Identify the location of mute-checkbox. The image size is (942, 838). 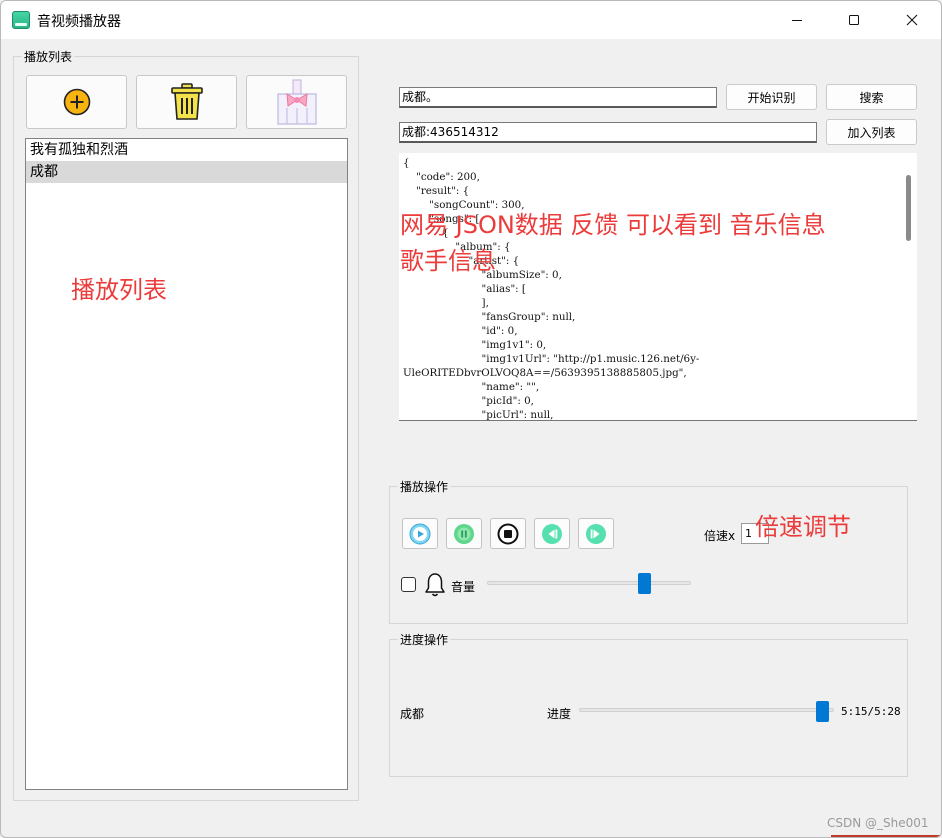
(408, 584).